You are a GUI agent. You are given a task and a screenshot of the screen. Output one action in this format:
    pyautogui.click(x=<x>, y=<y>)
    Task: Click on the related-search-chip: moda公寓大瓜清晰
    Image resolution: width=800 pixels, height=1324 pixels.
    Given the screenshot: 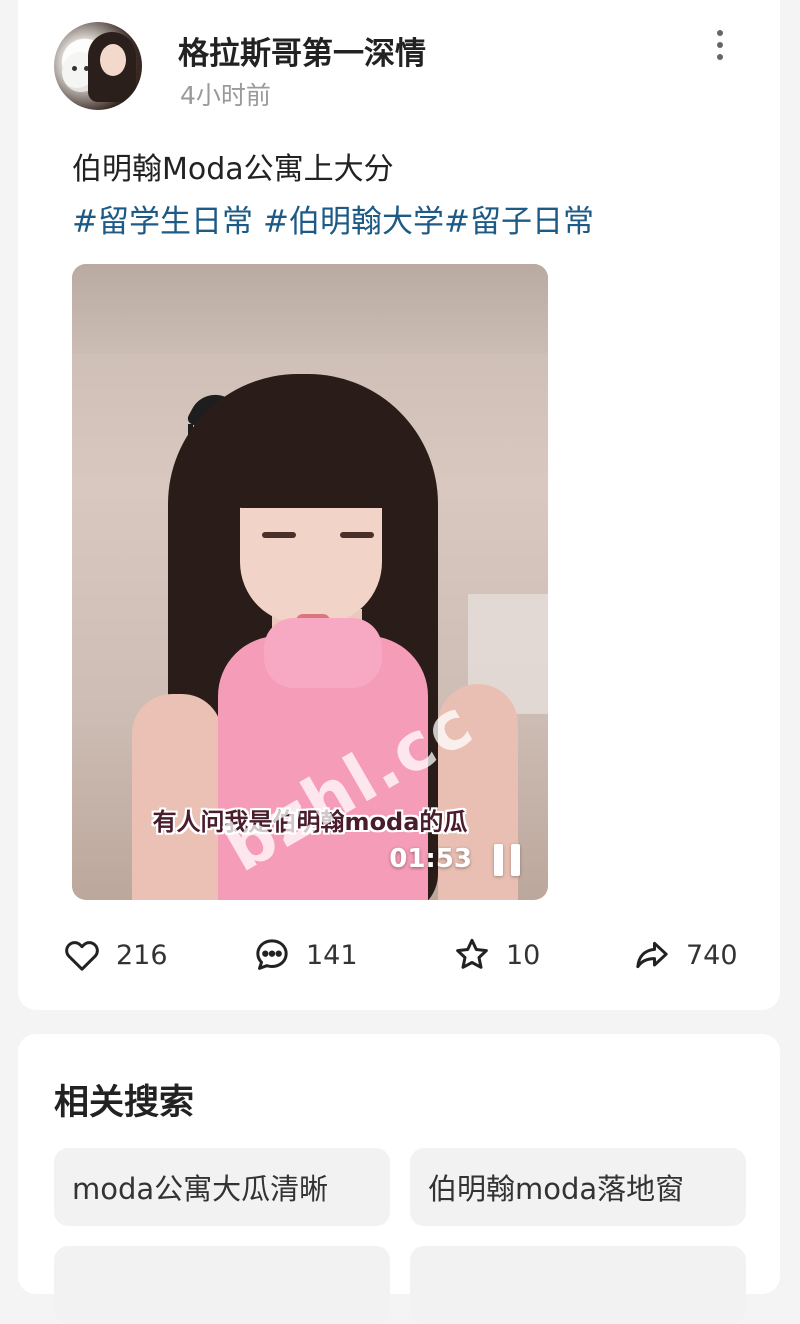 What is the action you would take?
    pyautogui.click(x=222, y=1187)
    